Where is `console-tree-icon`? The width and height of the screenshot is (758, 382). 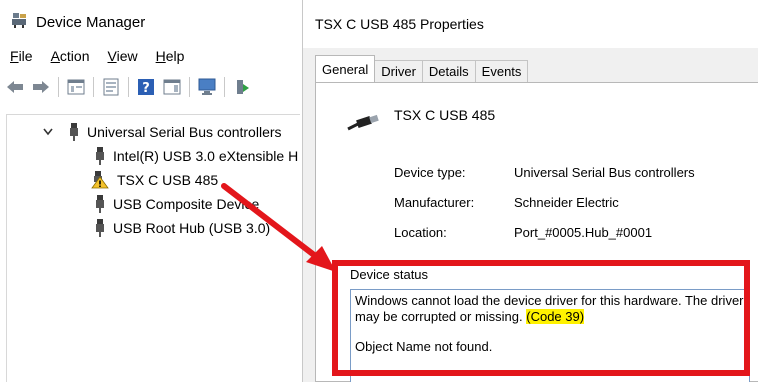
console-tree-icon is located at coordinates (76, 87).